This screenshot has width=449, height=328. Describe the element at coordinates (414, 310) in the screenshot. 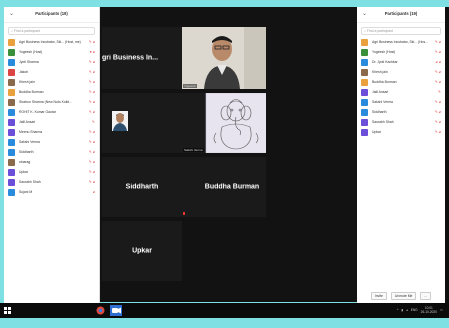

I see `language-indicator: ENG` at that location.